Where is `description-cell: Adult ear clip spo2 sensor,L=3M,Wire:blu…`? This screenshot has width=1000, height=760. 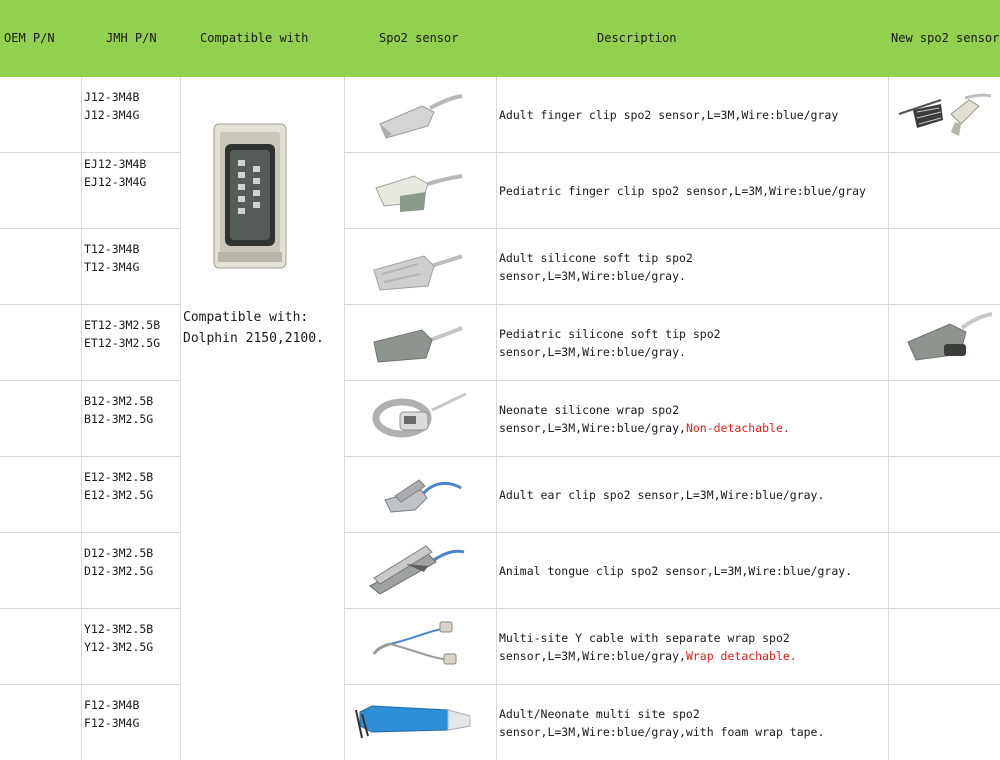 description-cell: Adult ear clip spo2 sensor,L=3M,Wire:blu… is located at coordinates (662, 495).